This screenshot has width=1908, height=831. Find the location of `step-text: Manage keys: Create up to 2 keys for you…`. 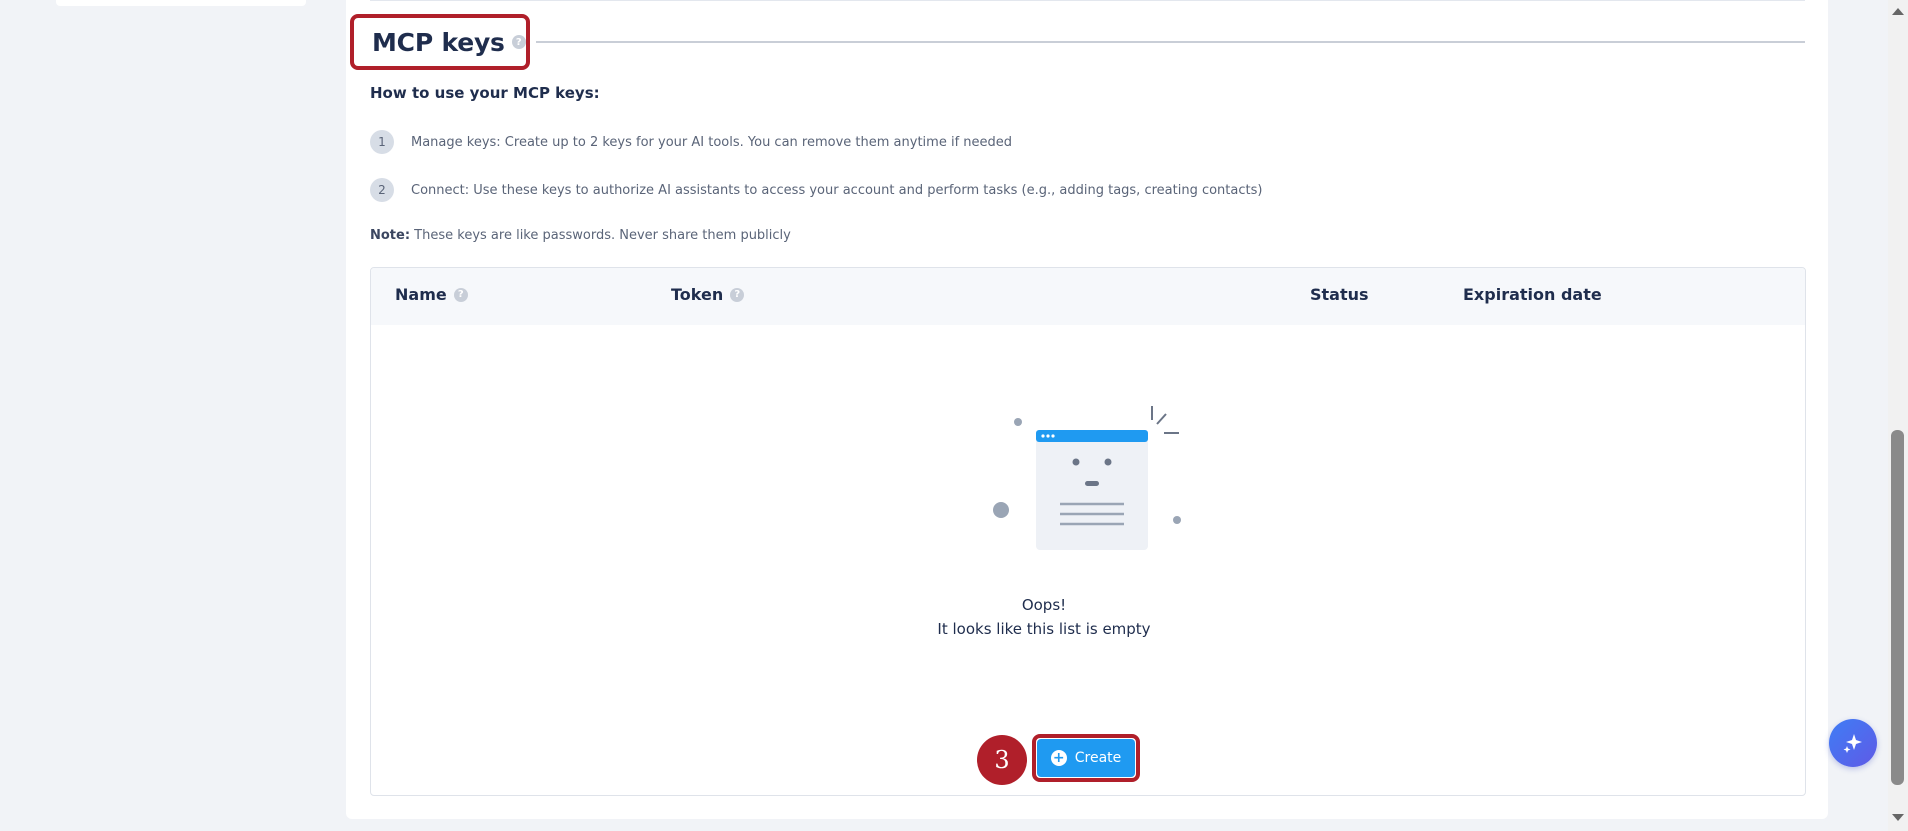

step-text: Manage keys: Create up to 2 keys for you… is located at coordinates (712, 142).